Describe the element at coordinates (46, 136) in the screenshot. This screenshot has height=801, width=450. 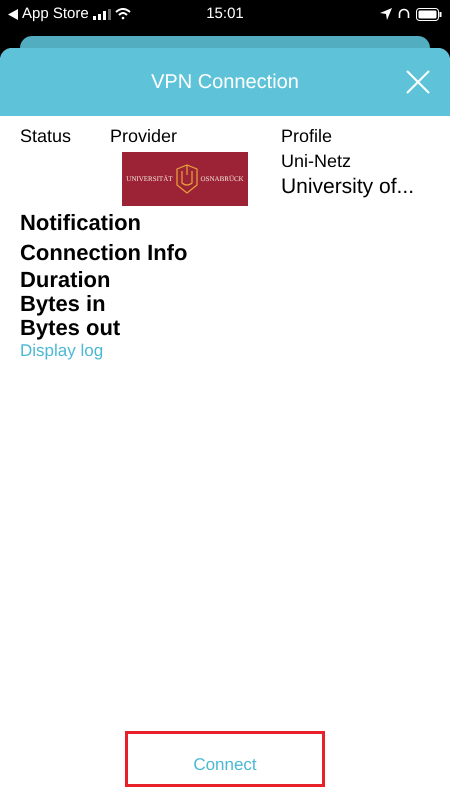
I see `column-label: Status` at that location.